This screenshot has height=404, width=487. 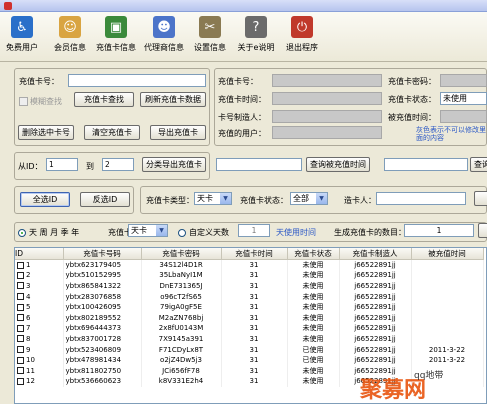 I want to click on custom-days-radio: 自定义天数, so click(x=203, y=232).